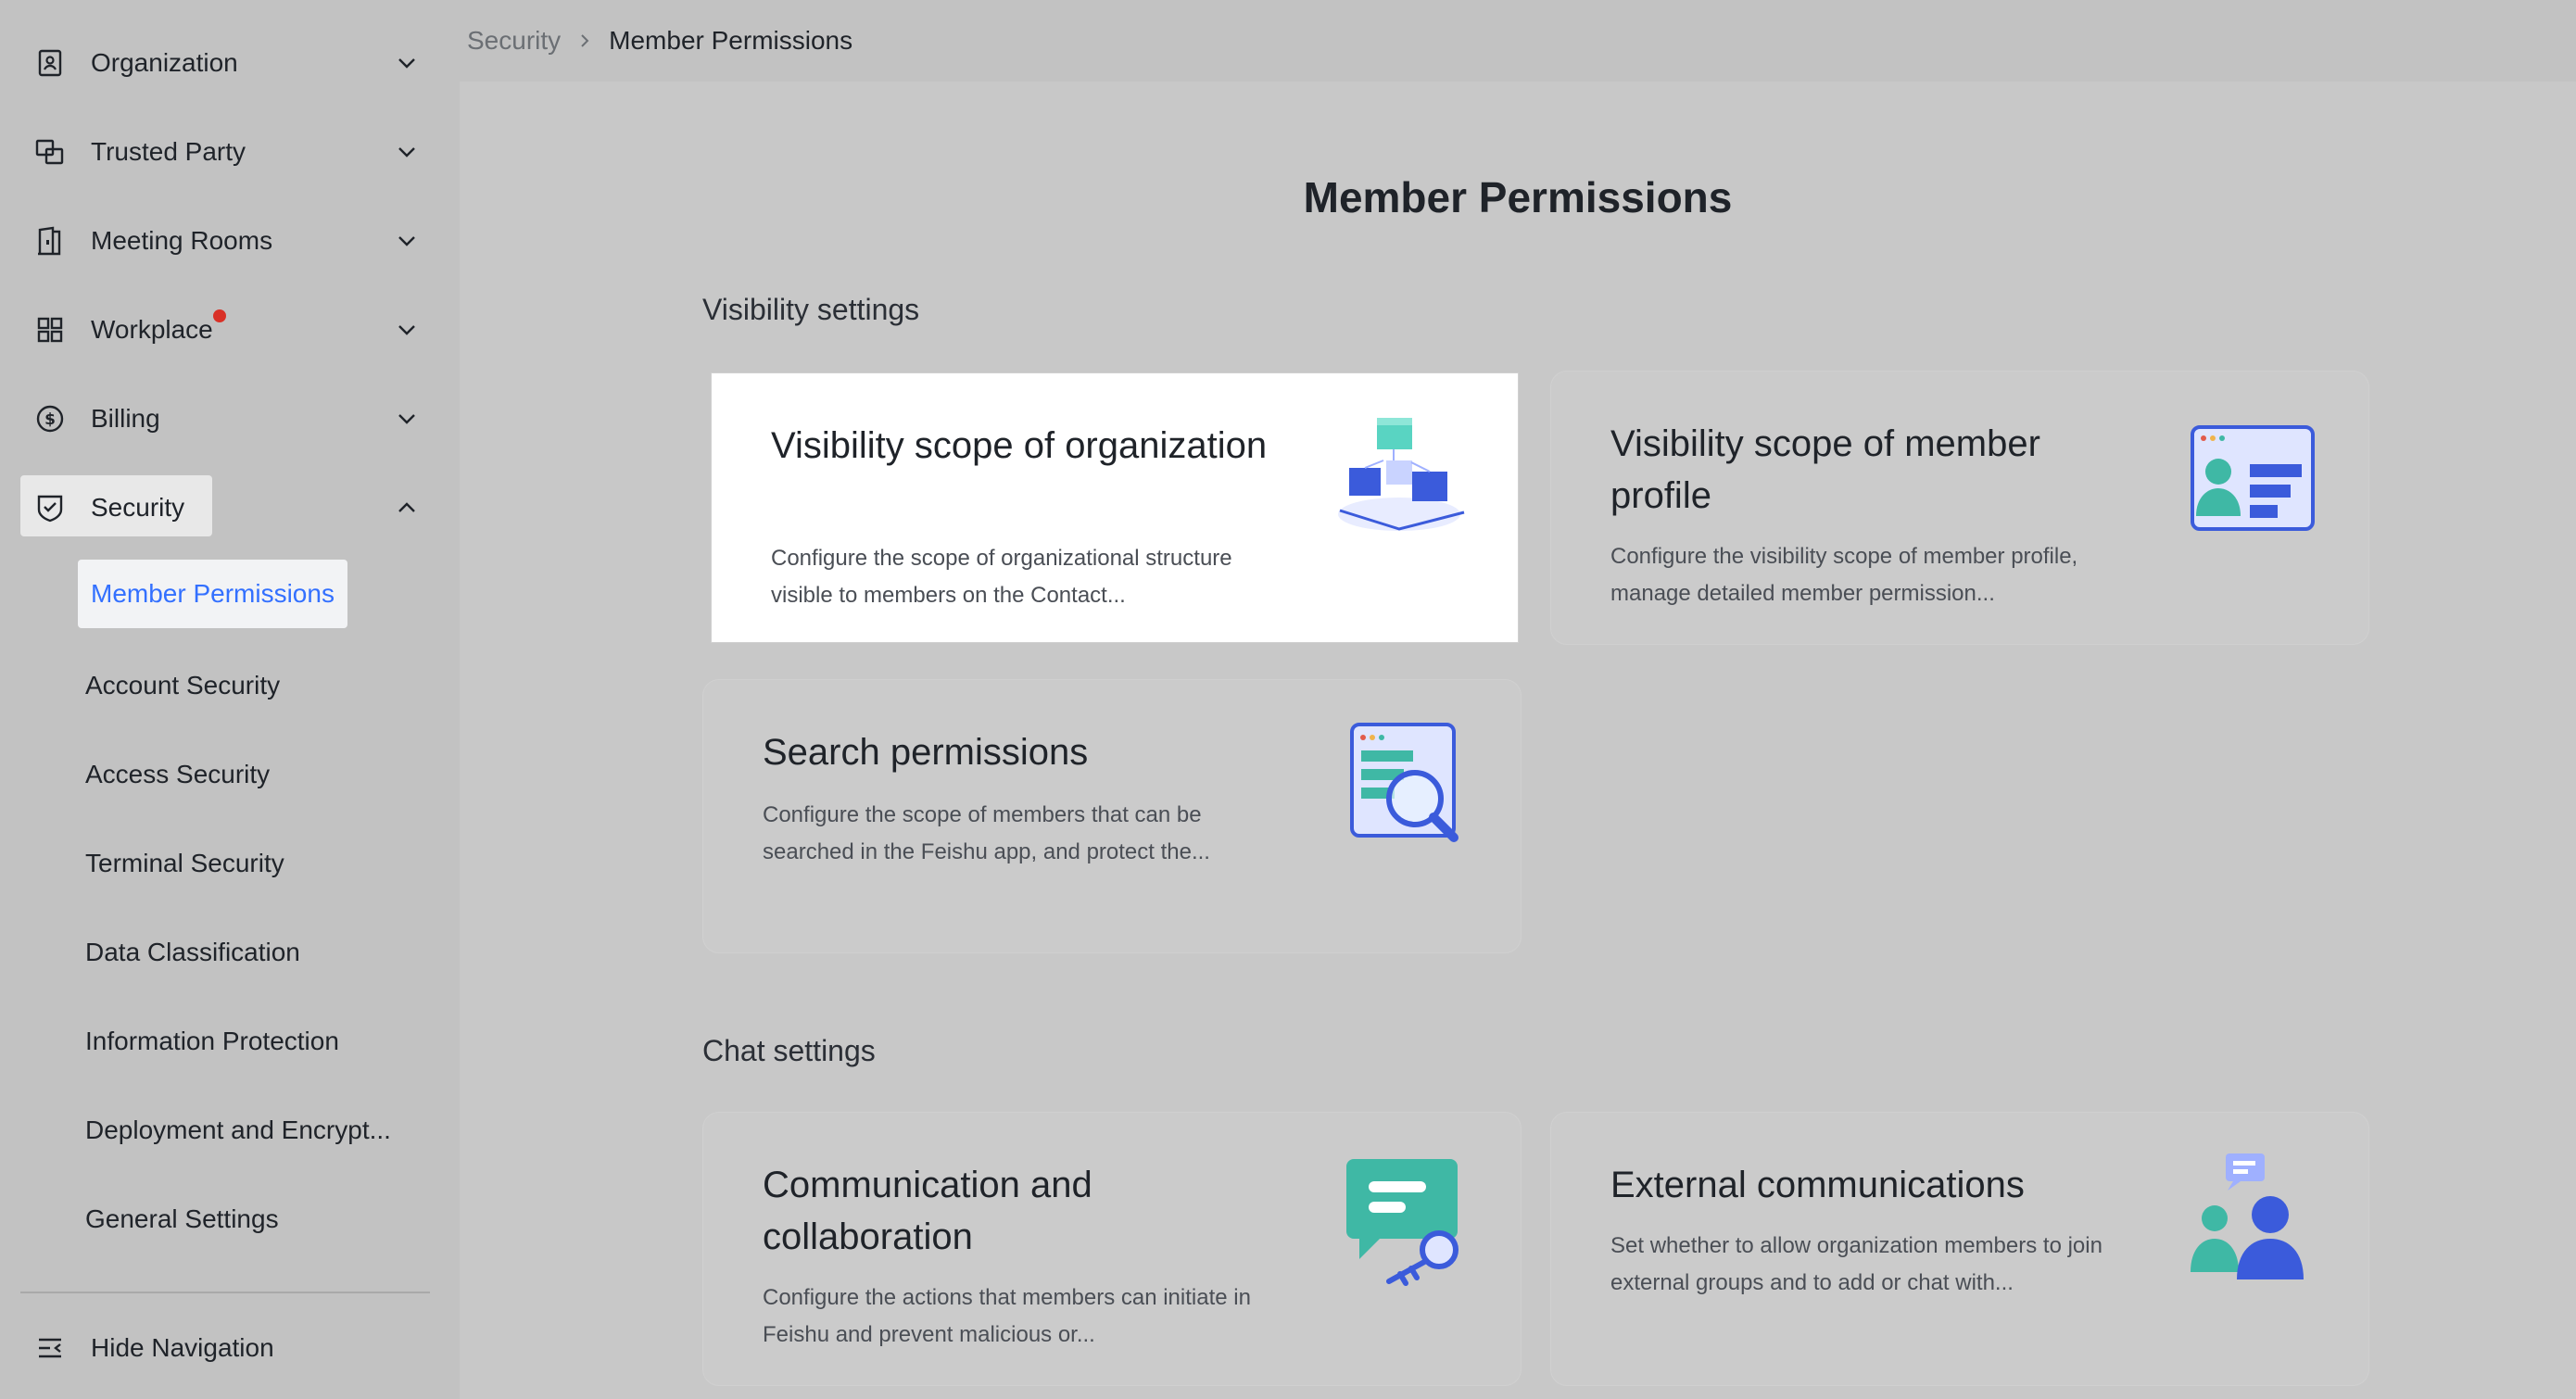 Image resolution: width=2576 pixels, height=1399 pixels. I want to click on contact-book-icon, so click(50, 63).